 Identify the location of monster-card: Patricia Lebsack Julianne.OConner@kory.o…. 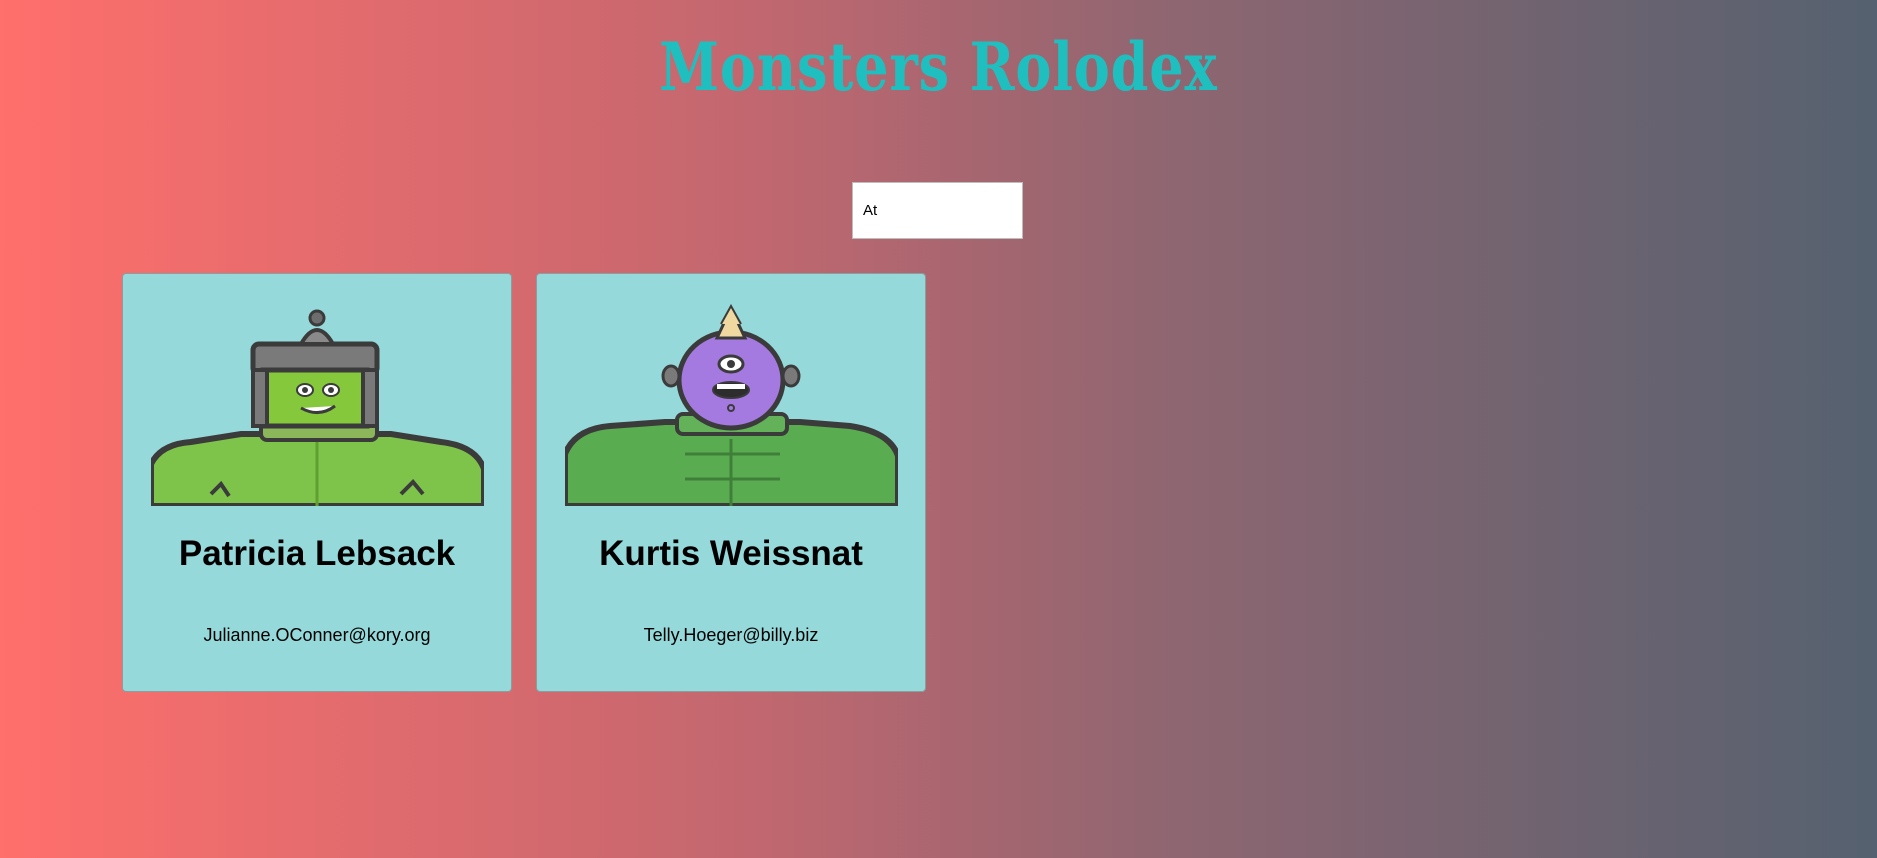
(317, 482).